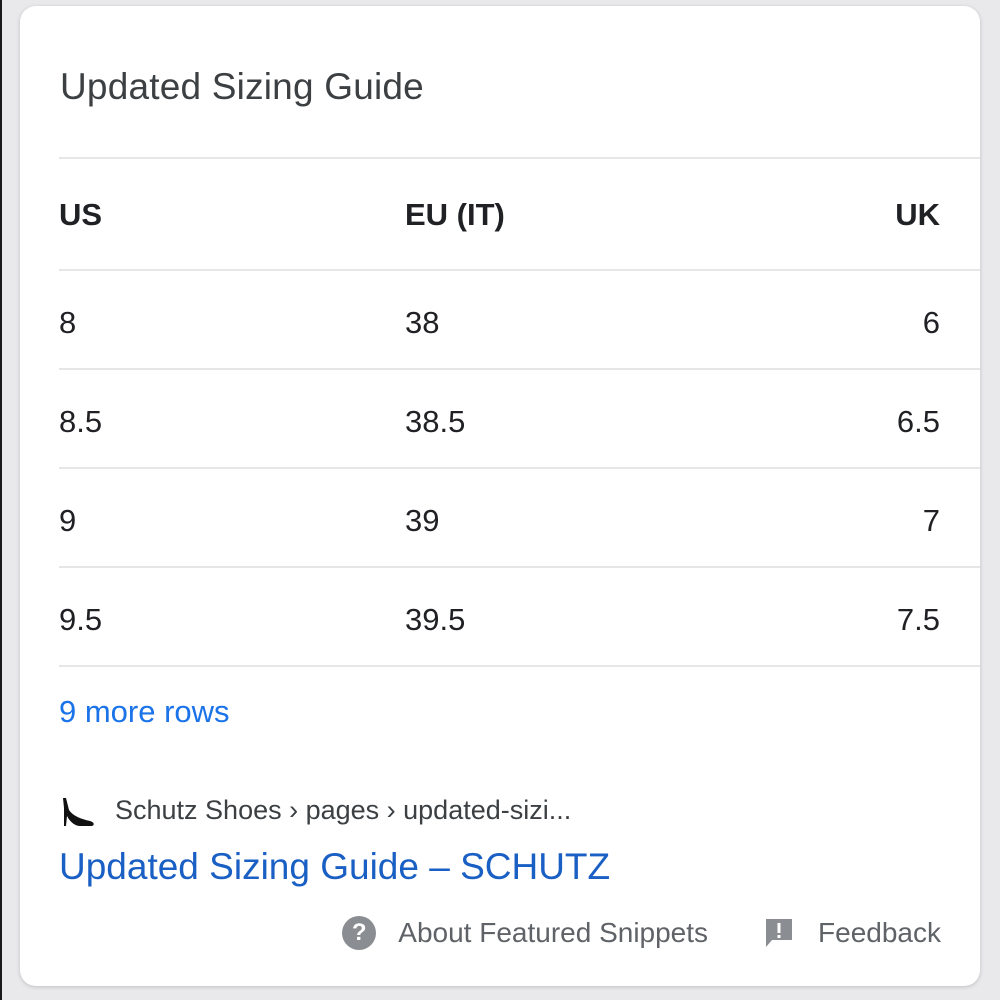 The width and height of the screenshot is (1000, 1000). I want to click on cell-eu: 39.5, so click(435, 619).